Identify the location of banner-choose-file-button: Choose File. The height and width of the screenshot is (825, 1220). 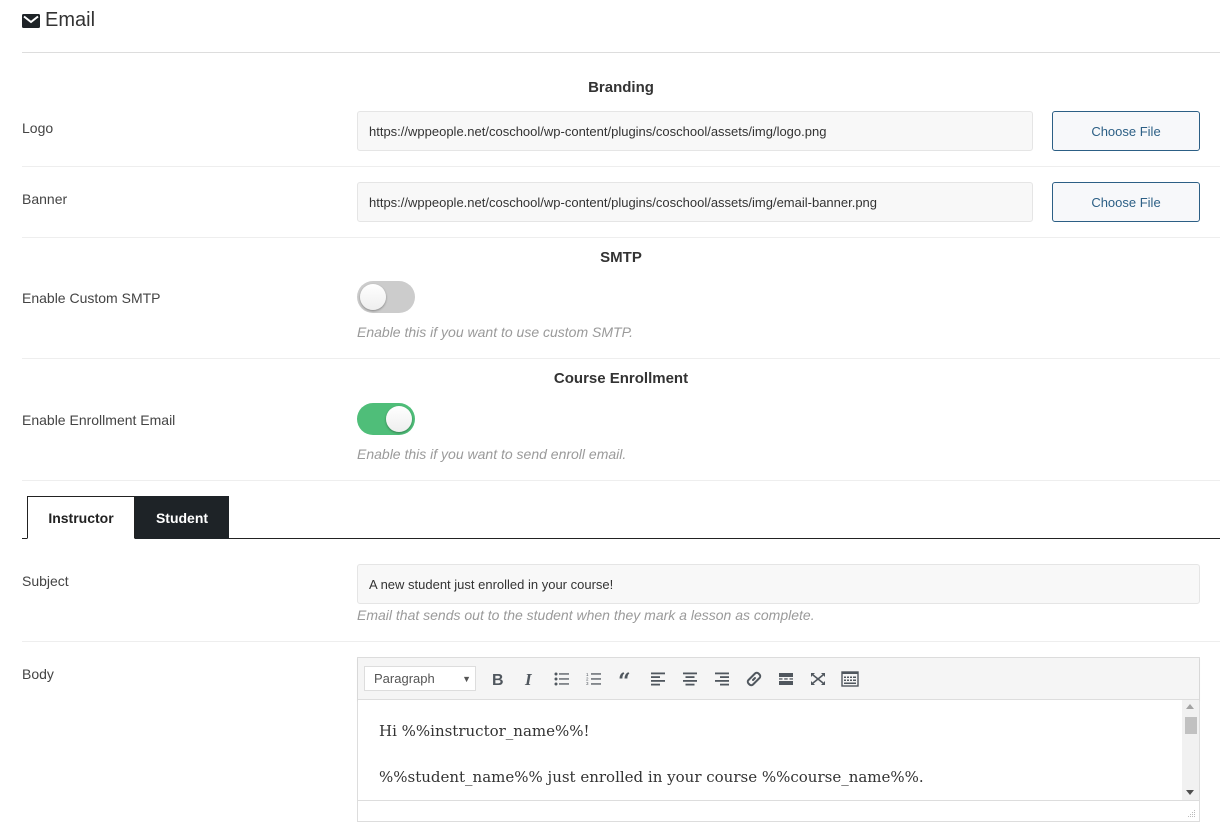
(1126, 202).